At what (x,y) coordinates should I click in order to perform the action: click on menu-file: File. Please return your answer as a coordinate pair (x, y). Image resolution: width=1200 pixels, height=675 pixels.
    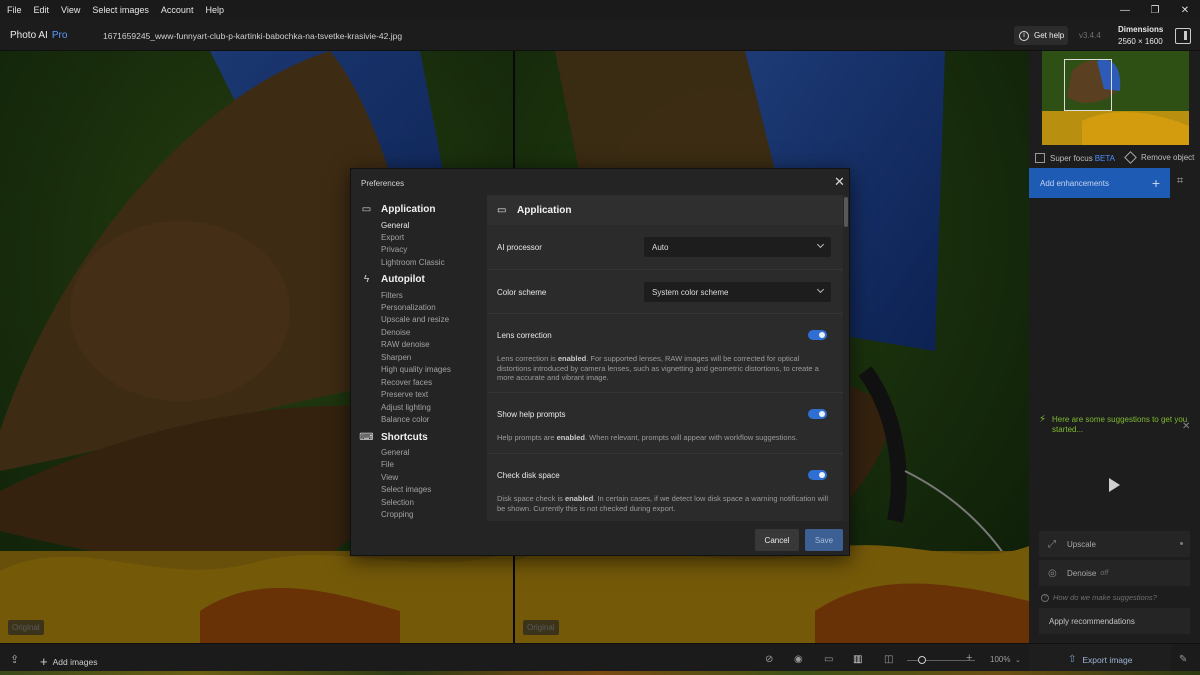
    Looking at the image, I should click on (14, 10).